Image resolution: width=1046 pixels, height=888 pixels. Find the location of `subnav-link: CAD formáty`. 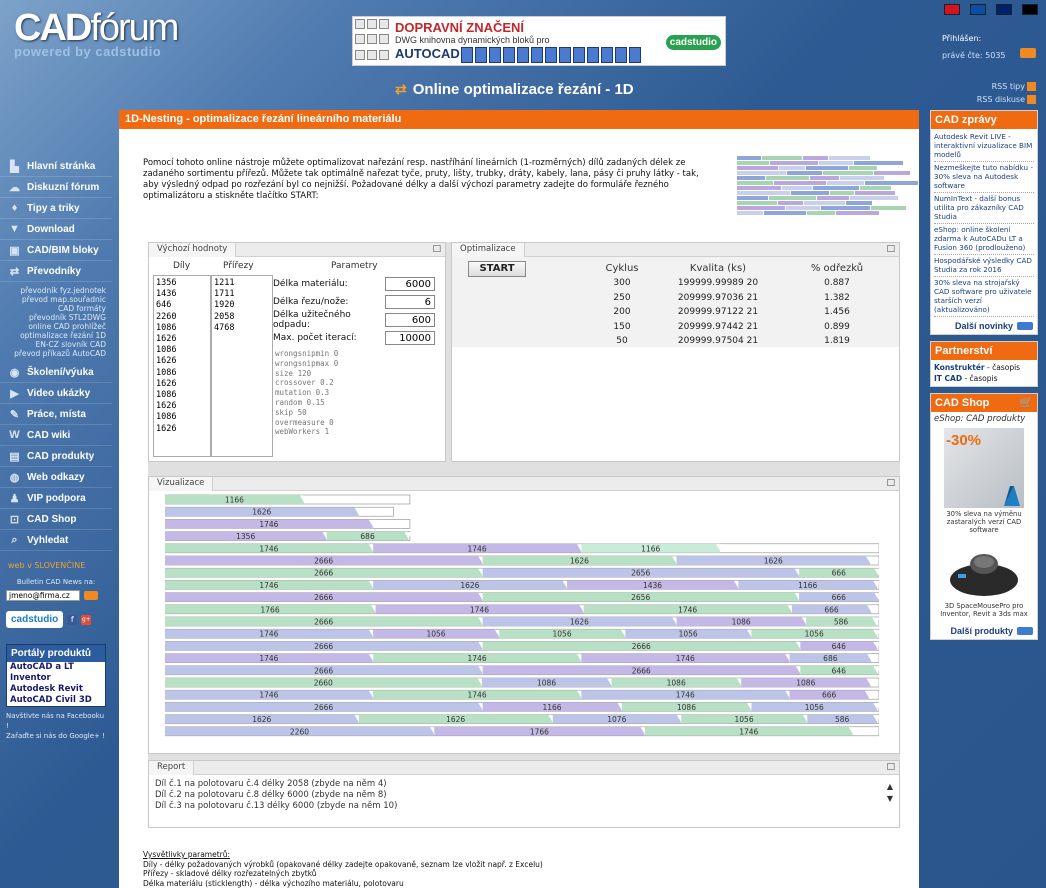

subnav-link: CAD formáty is located at coordinates (53, 308).